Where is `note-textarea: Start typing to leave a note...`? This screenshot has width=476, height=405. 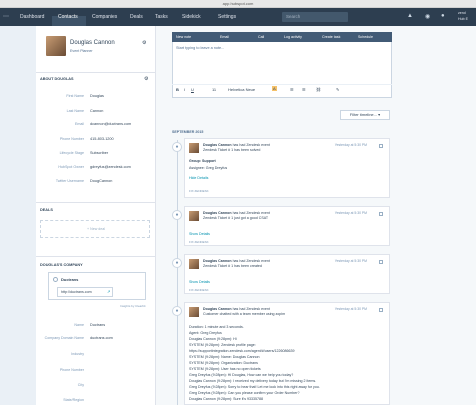 note-textarea: Start typing to leave a note... is located at coordinates (200, 48).